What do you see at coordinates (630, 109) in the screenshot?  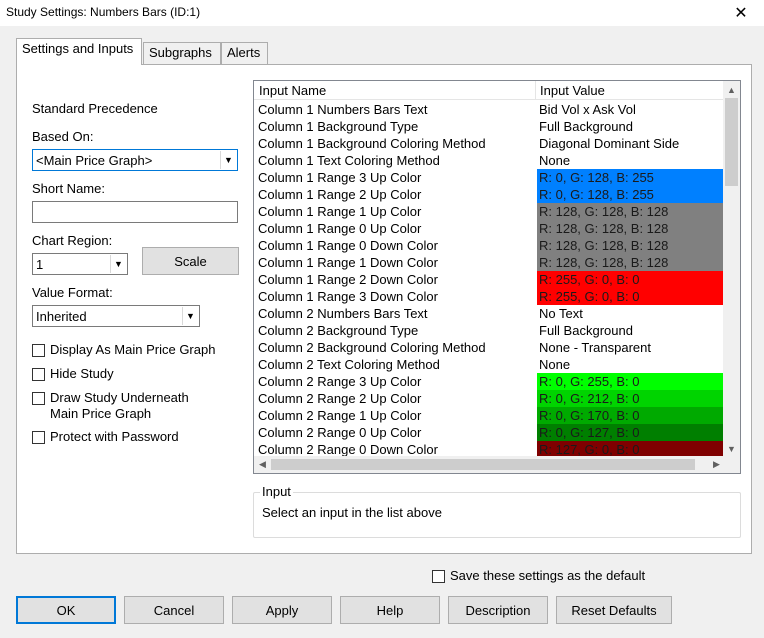 I see `input-value-cell: Bid Vol x Ask Vol` at bounding box center [630, 109].